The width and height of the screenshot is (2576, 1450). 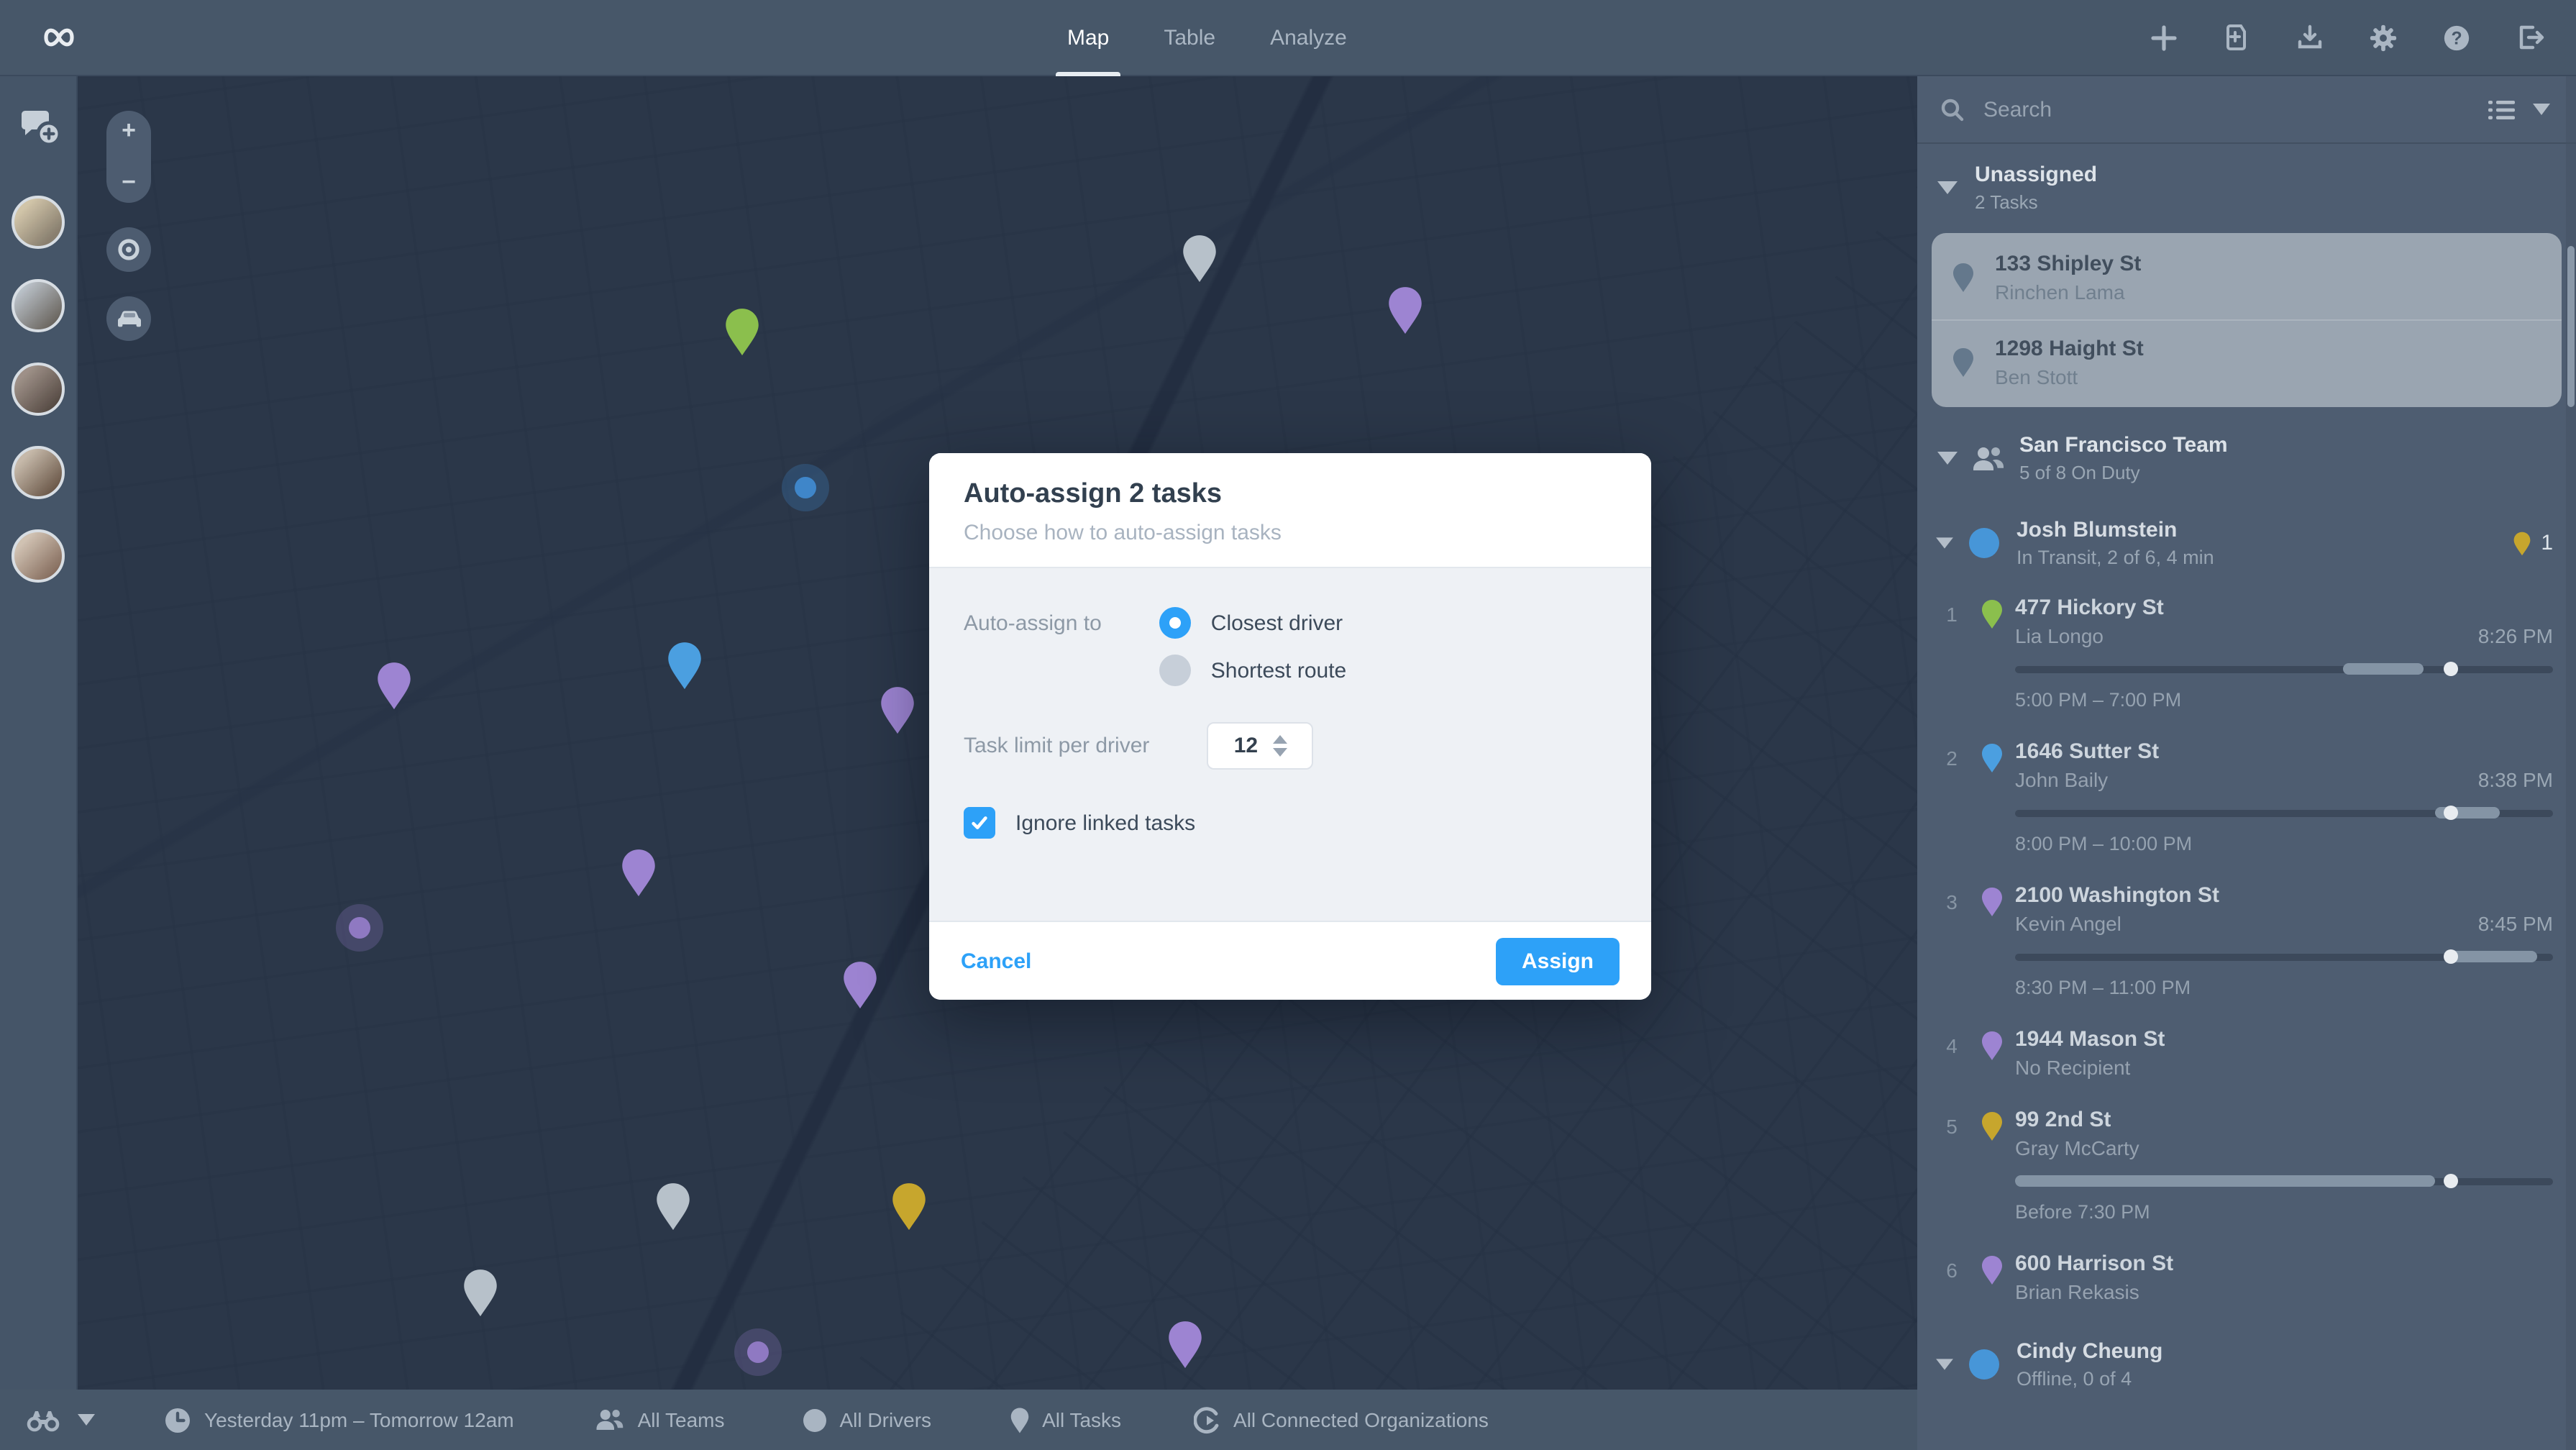 What do you see at coordinates (867, 1420) in the screenshot?
I see `filter-drivers: All Drivers` at bounding box center [867, 1420].